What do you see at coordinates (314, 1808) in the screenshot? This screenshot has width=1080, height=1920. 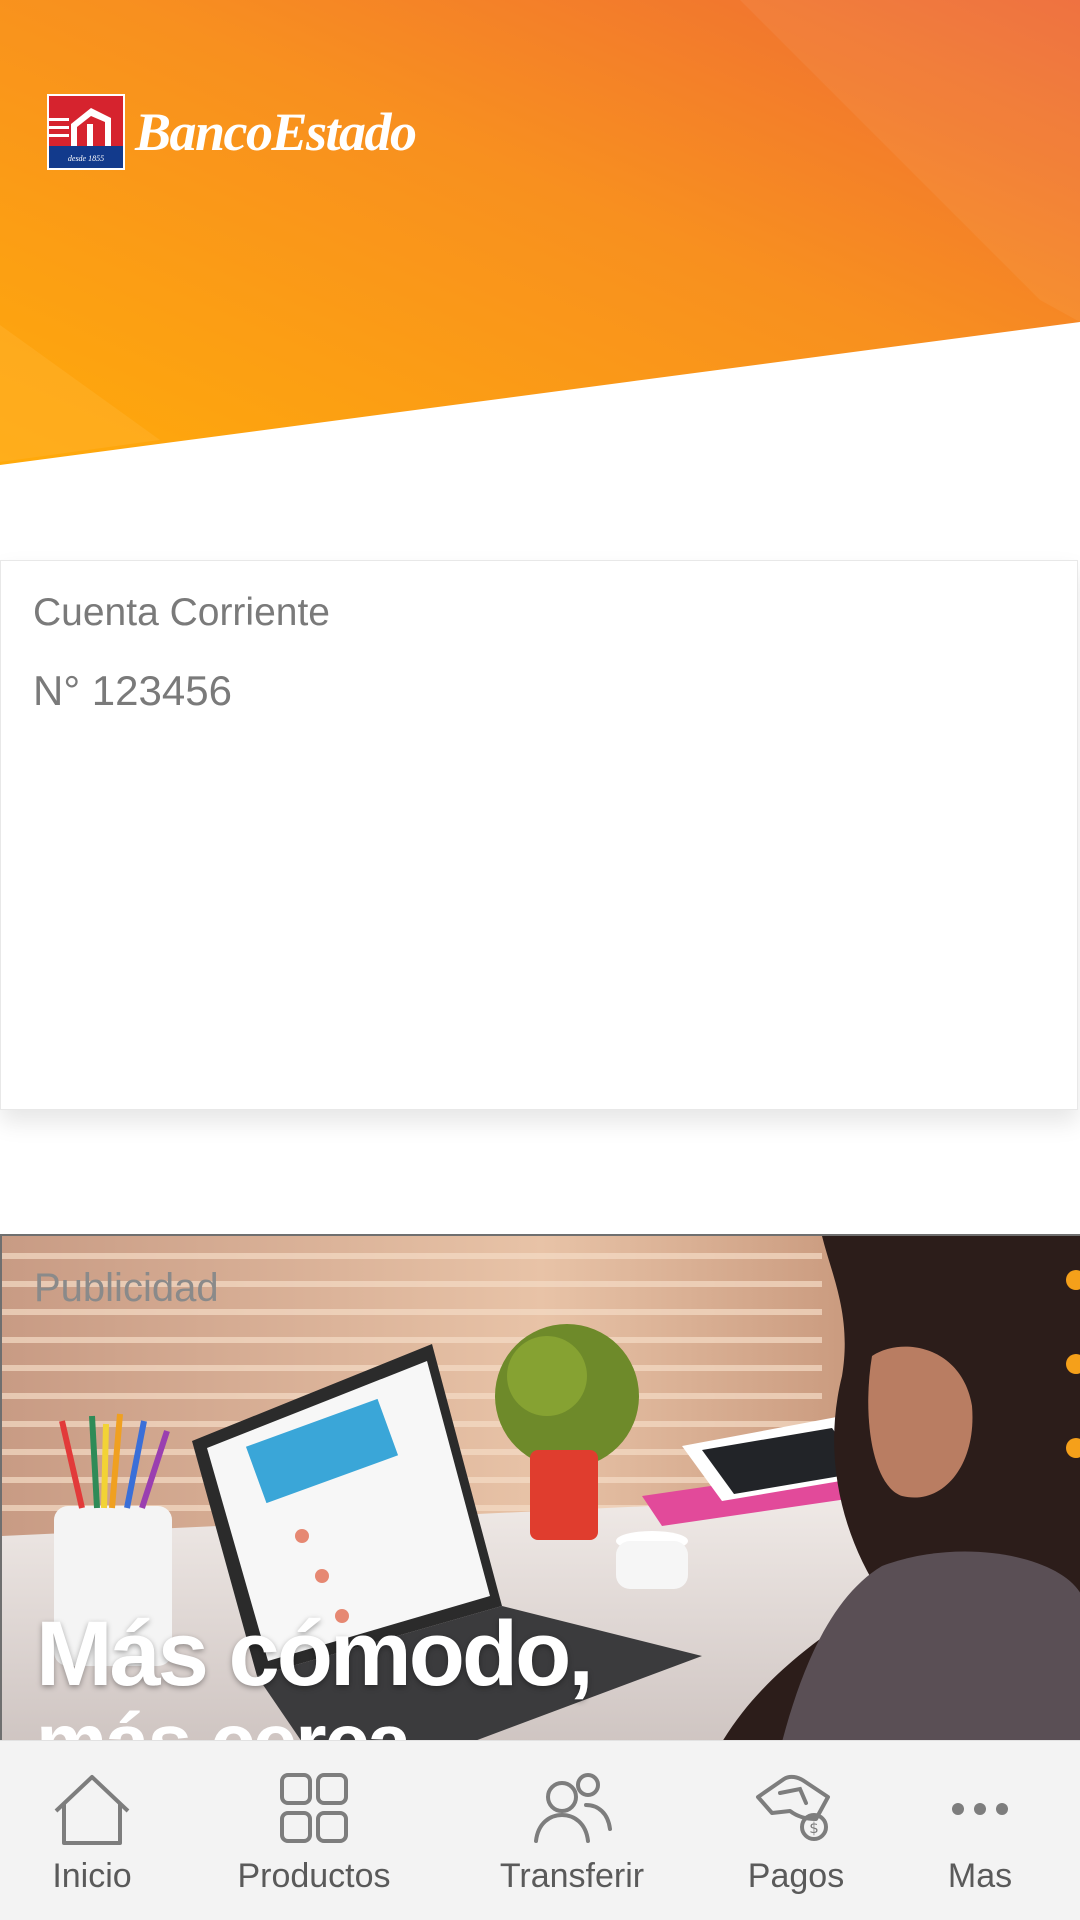 I see `grid-icon` at bounding box center [314, 1808].